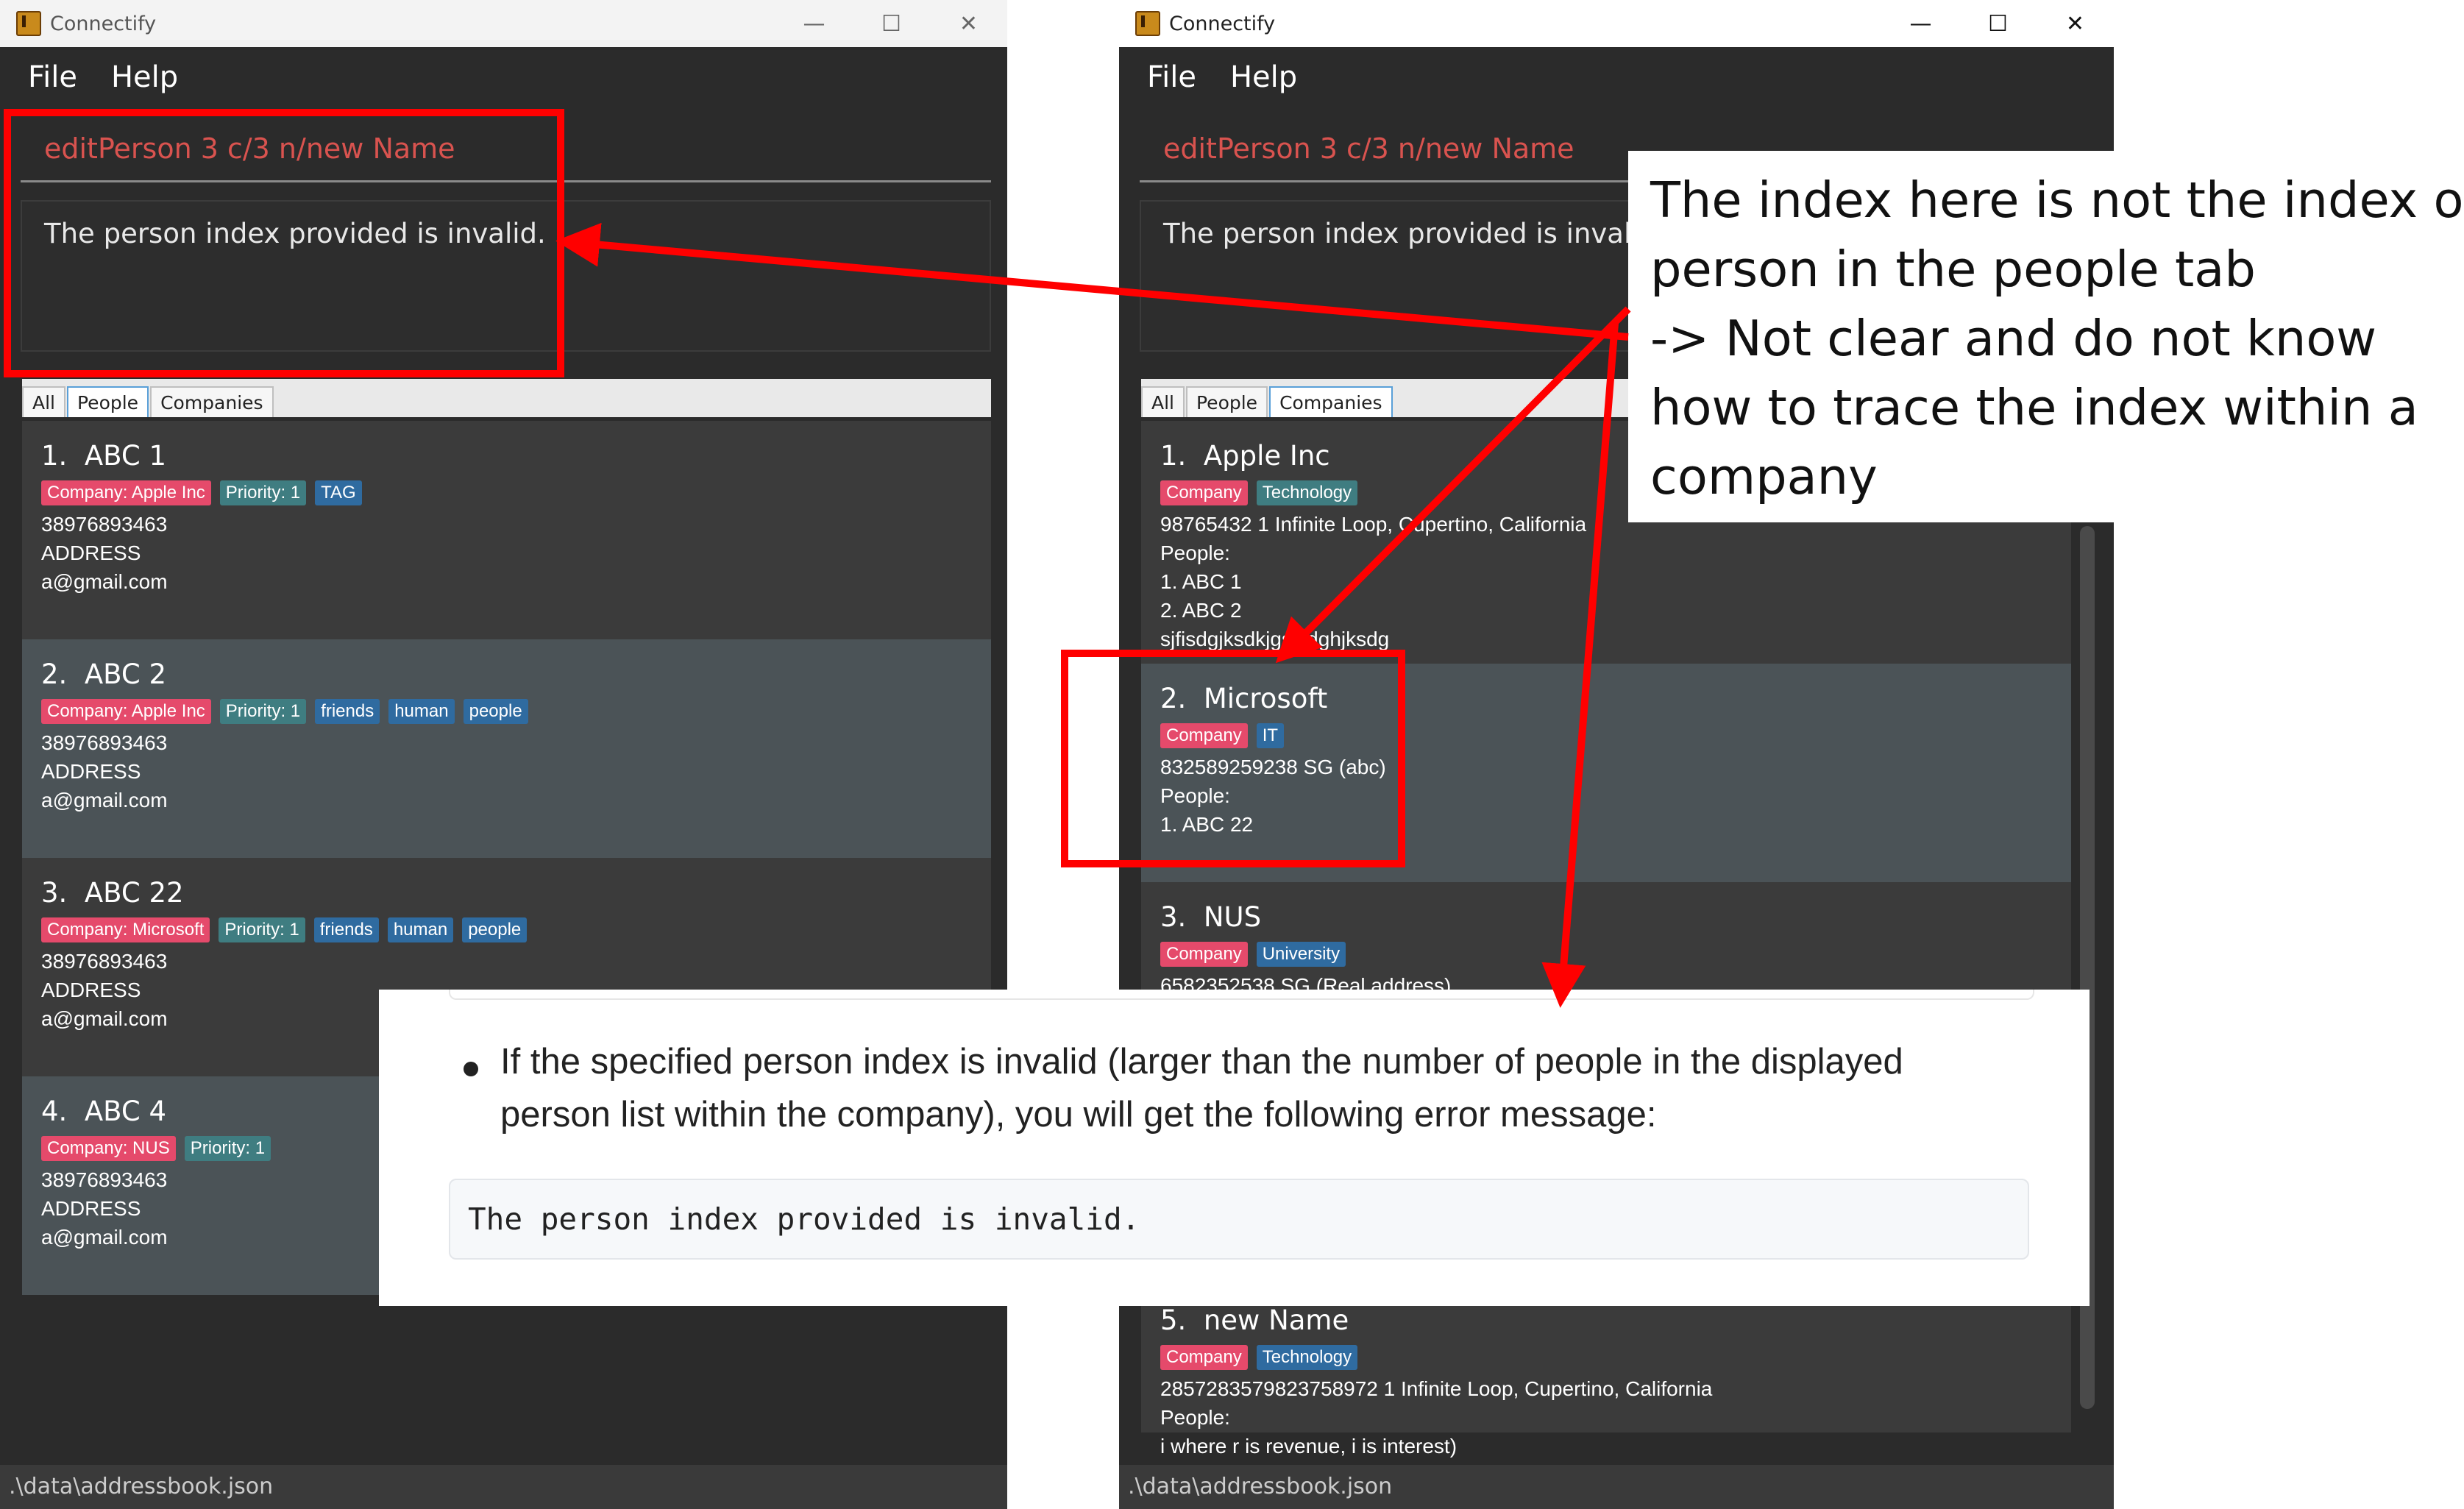 The image size is (2464, 1509). What do you see at coordinates (1580, 665) in the screenshot?
I see `arrow-to-new-name` at bounding box center [1580, 665].